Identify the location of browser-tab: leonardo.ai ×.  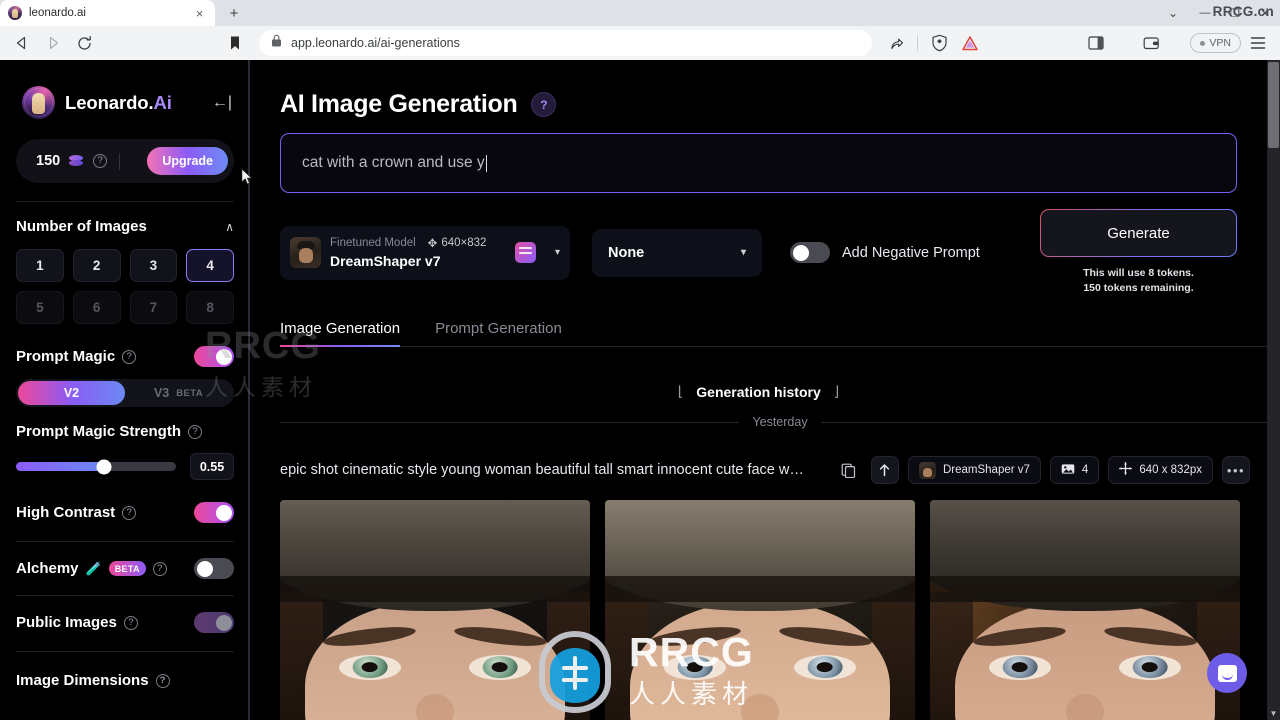
(107, 13).